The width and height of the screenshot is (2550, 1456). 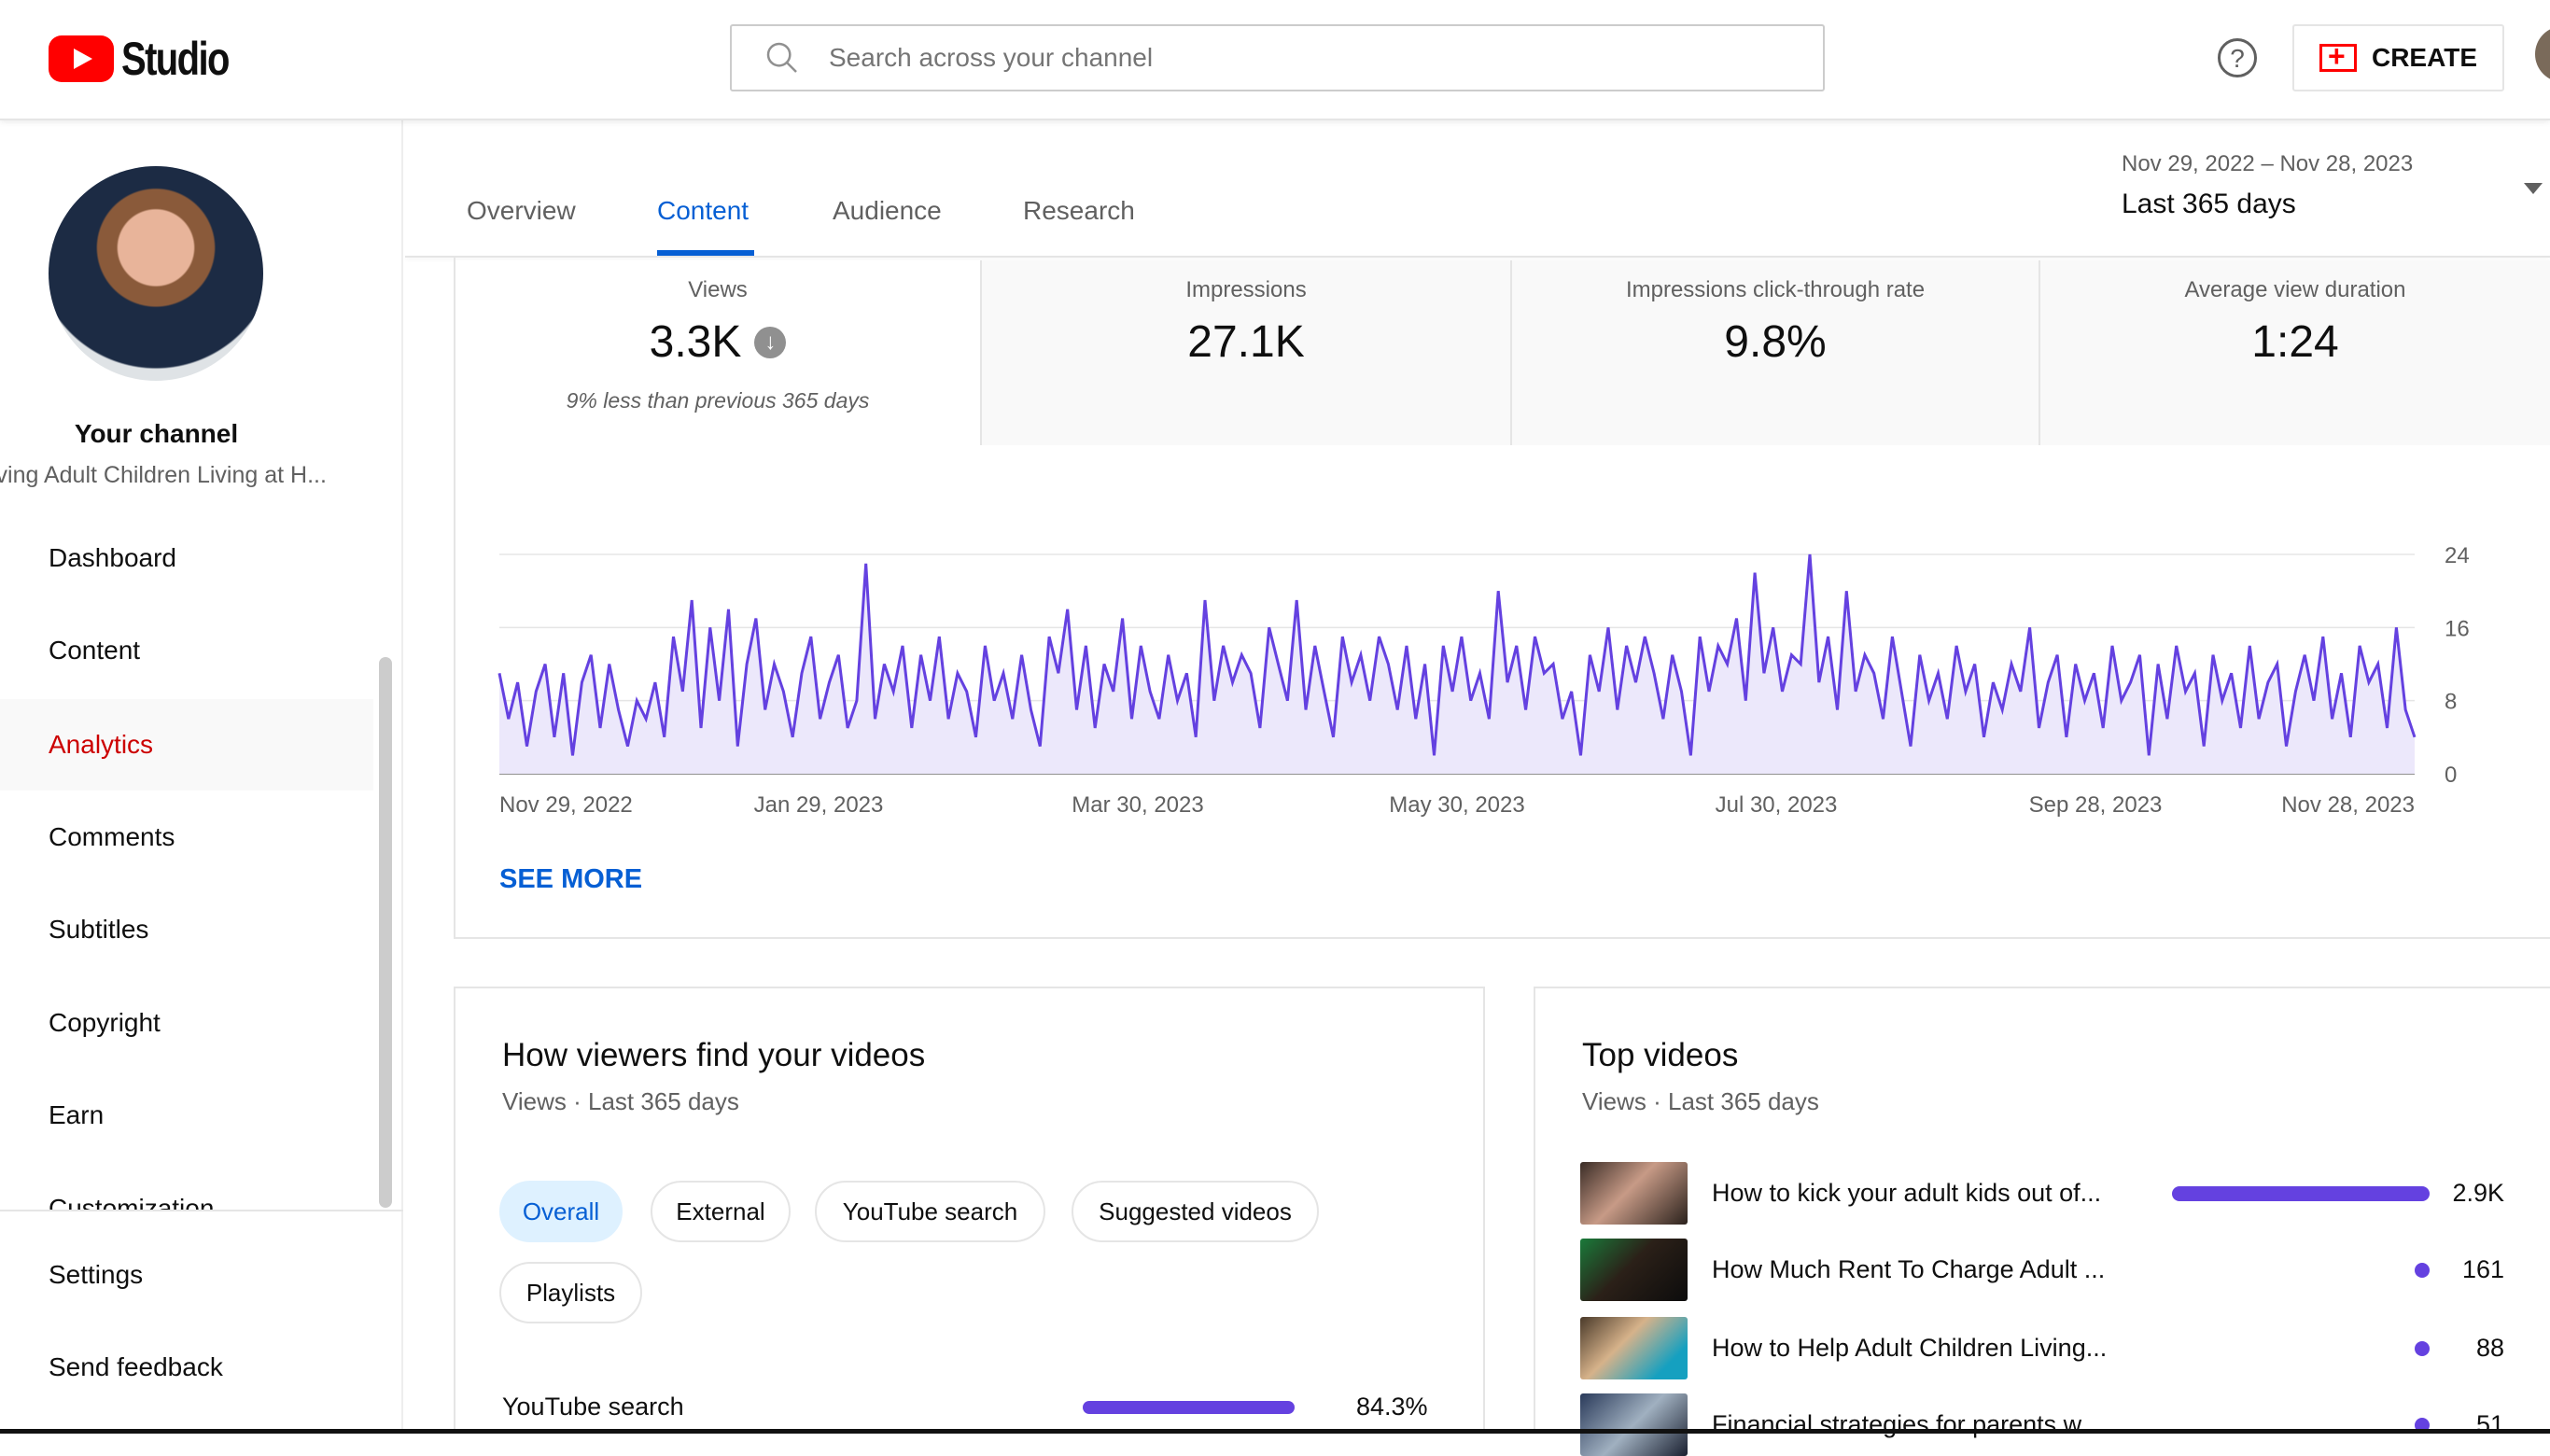 I want to click on x-tick-label: Nov 29, 2022, so click(x=566, y=805).